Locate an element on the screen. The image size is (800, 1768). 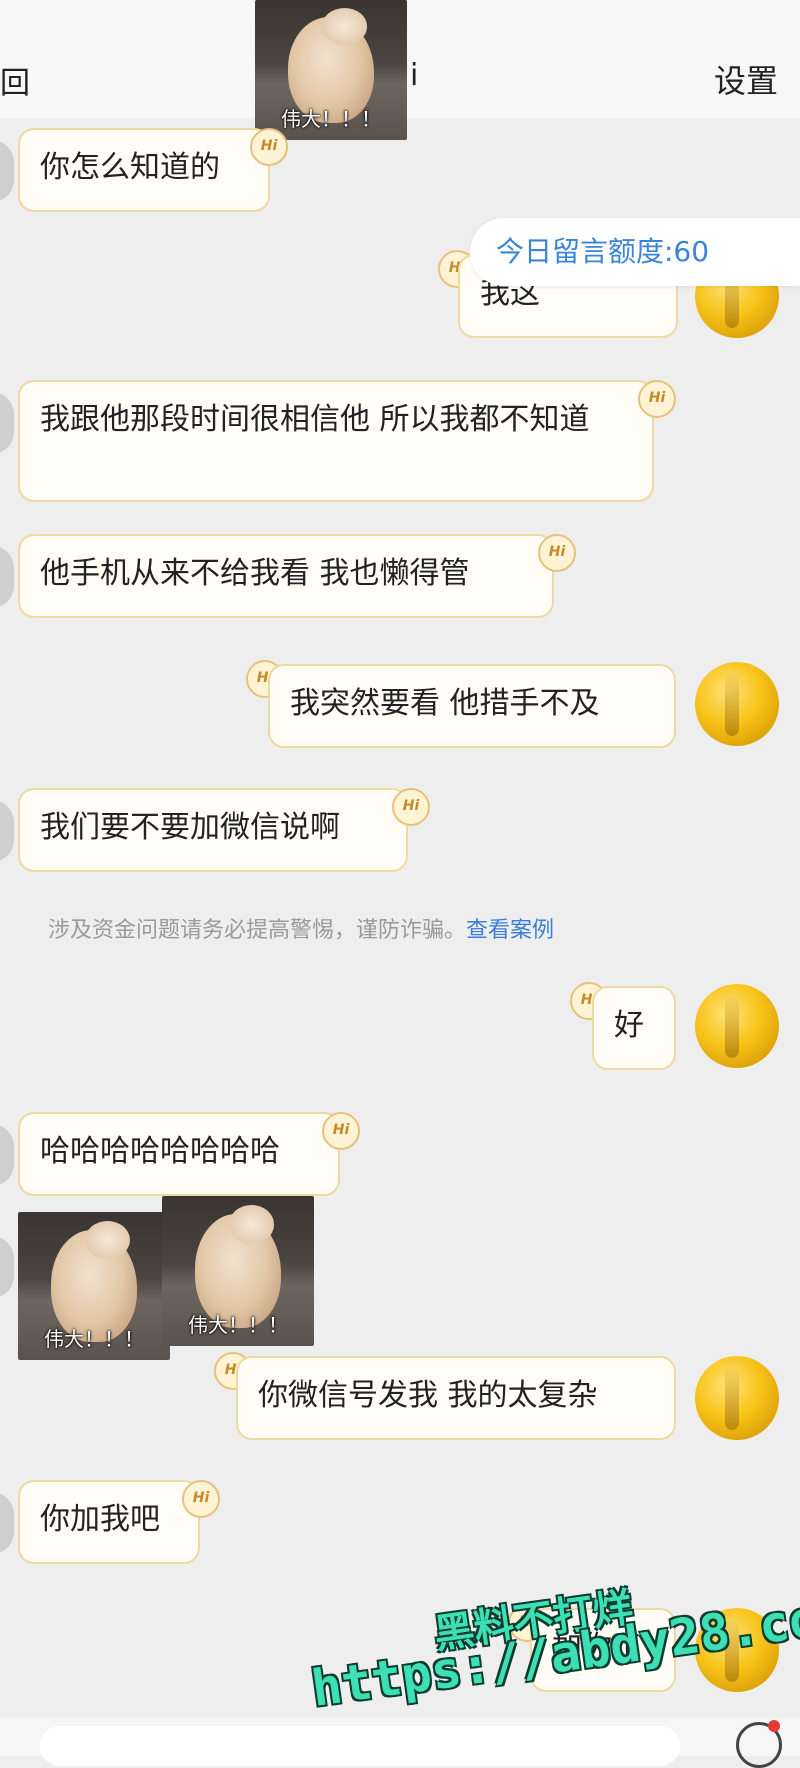
message-text: 他手机从来不给我看 我也懒得管 is located at coordinates (255, 573).